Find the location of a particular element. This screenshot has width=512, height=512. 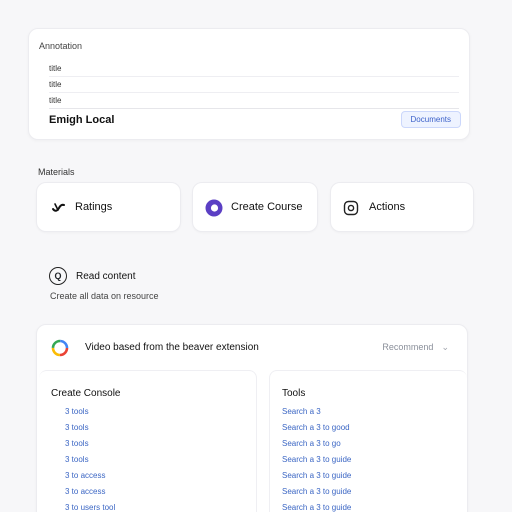

actions-tile: Actions is located at coordinates (402, 207).